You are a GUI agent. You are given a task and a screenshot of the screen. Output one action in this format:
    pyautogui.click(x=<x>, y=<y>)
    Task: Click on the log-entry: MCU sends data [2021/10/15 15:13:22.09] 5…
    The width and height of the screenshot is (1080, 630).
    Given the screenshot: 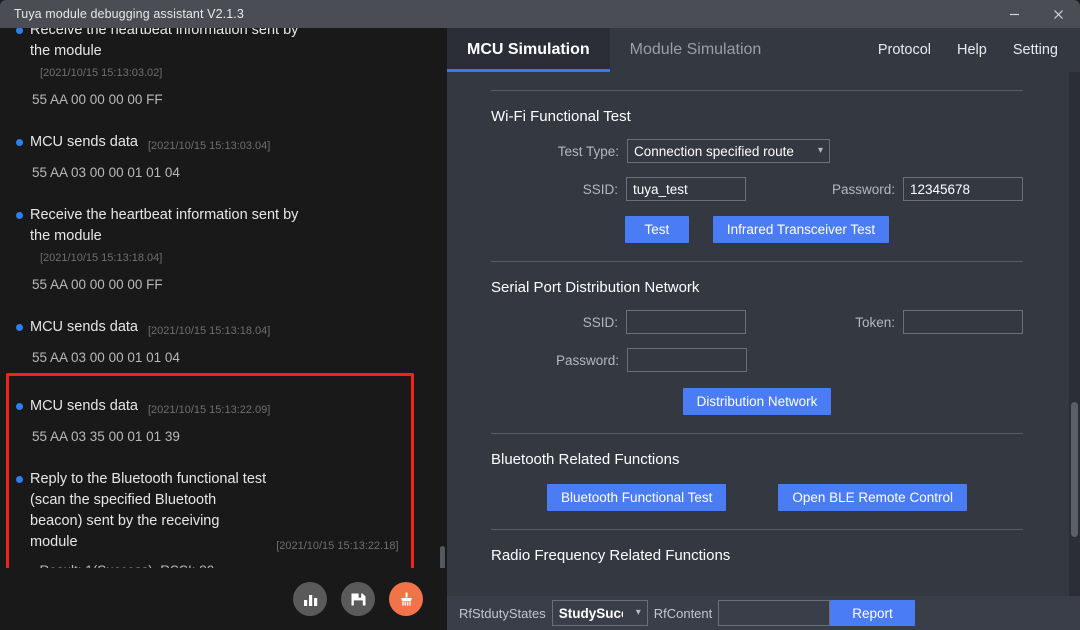 What is the action you would take?
    pyautogui.click(x=220, y=421)
    